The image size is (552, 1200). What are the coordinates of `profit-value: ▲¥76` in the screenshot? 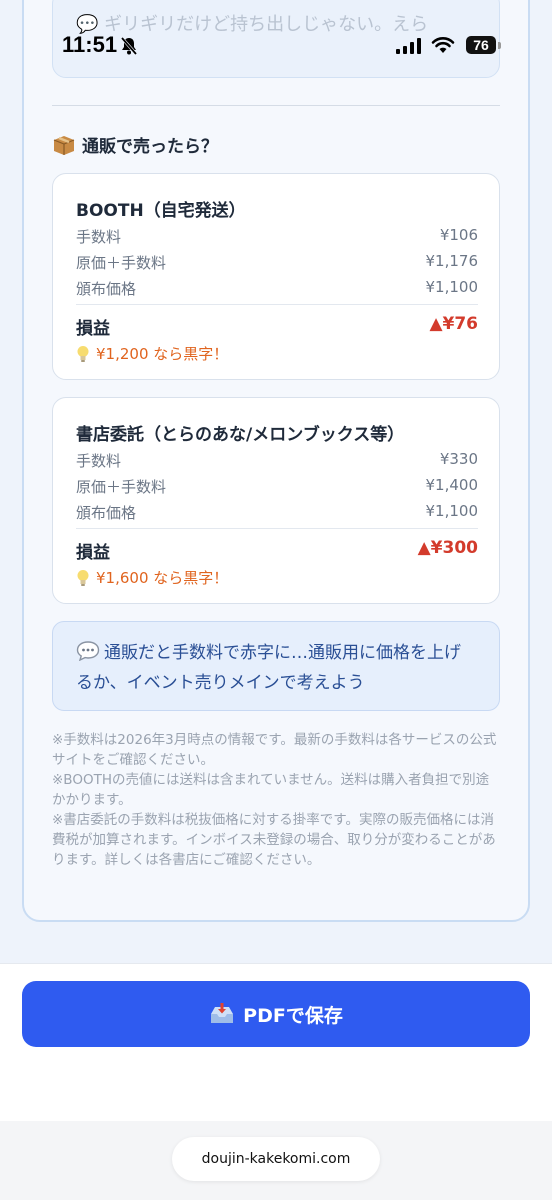 It's located at (453, 324).